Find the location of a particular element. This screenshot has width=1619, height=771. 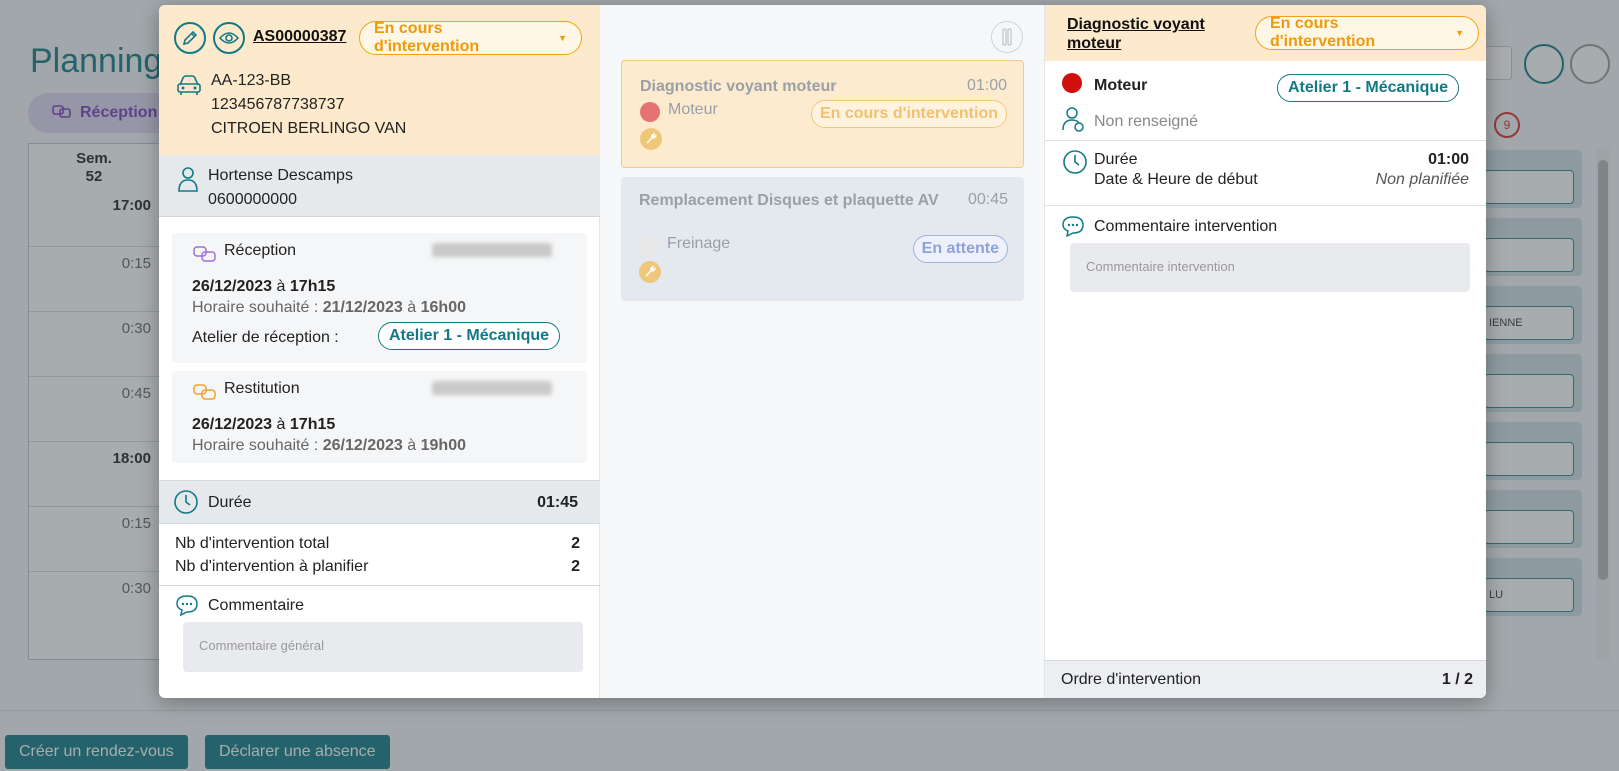

restitution-title: Restitution is located at coordinates (262, 388).